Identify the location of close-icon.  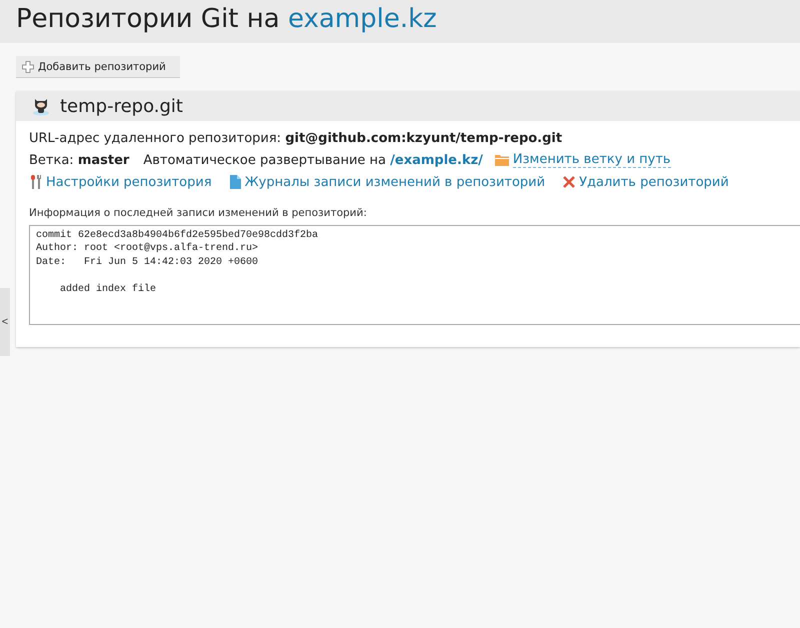
(569, 182).